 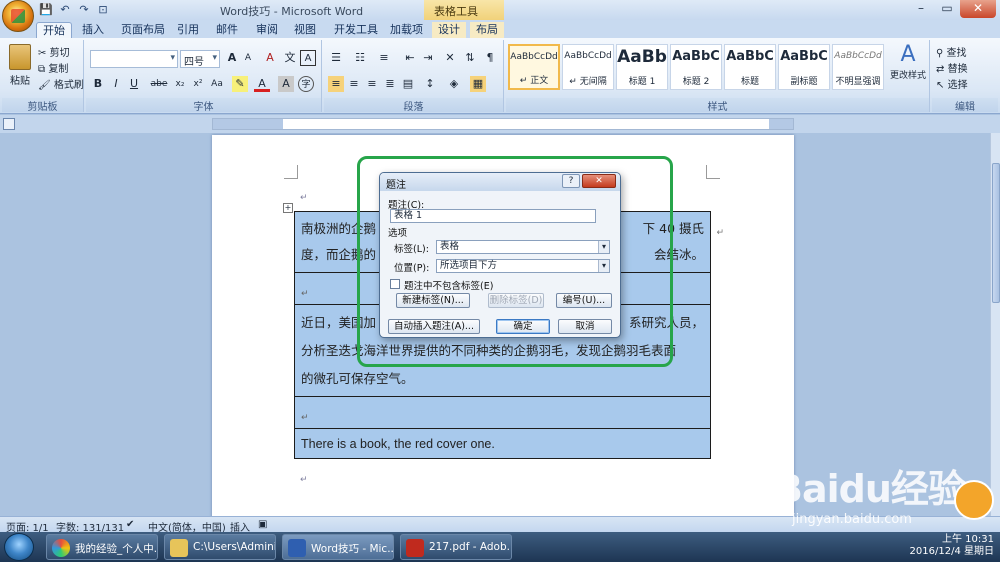 I want to click on style-heading-1: AaBb 标题 1, so click(x=642, y=67).